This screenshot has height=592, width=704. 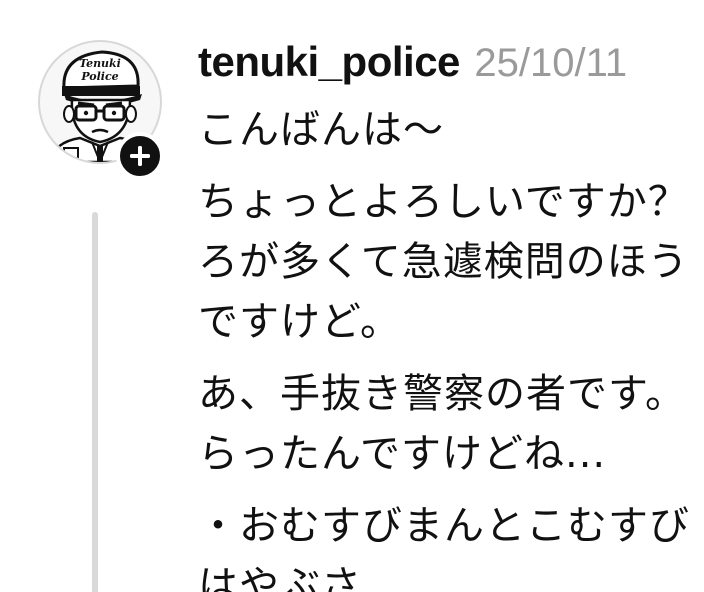 I want to click on thread-line, so click(x=95, y=402).